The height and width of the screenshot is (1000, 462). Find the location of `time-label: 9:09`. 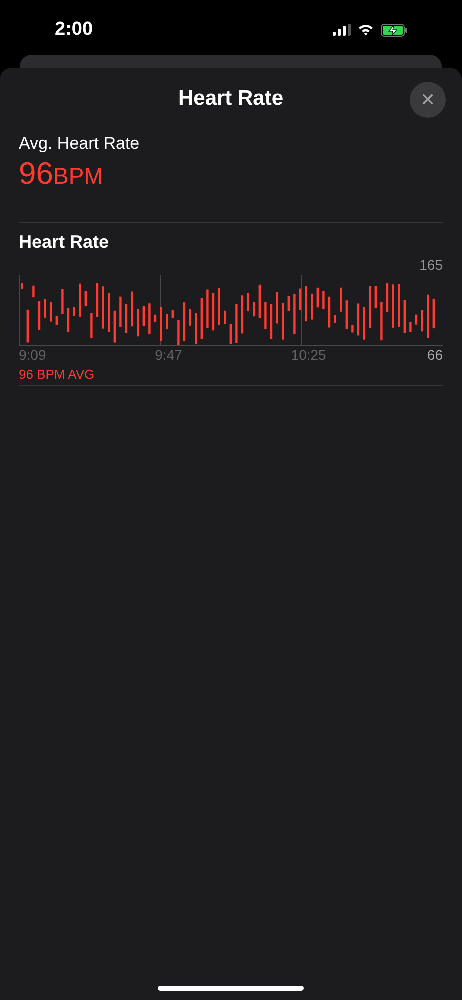

time-label: 9:09 is located at coordinates (33, 355).